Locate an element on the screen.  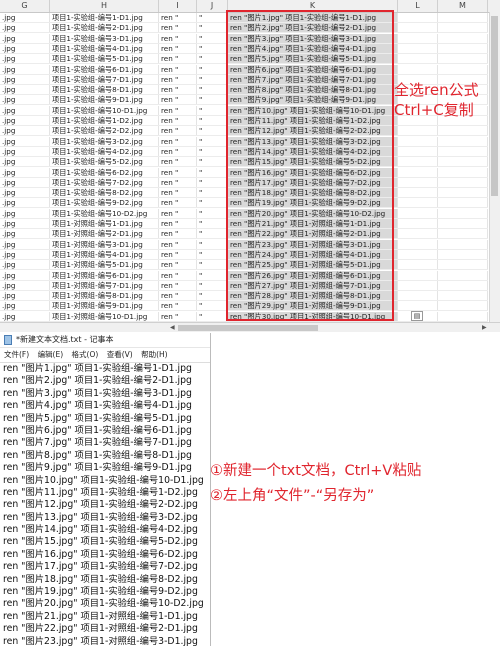
notepad-titlebar: *新建文本文档.txt - 记事本 is located at coordinates (105, 340).